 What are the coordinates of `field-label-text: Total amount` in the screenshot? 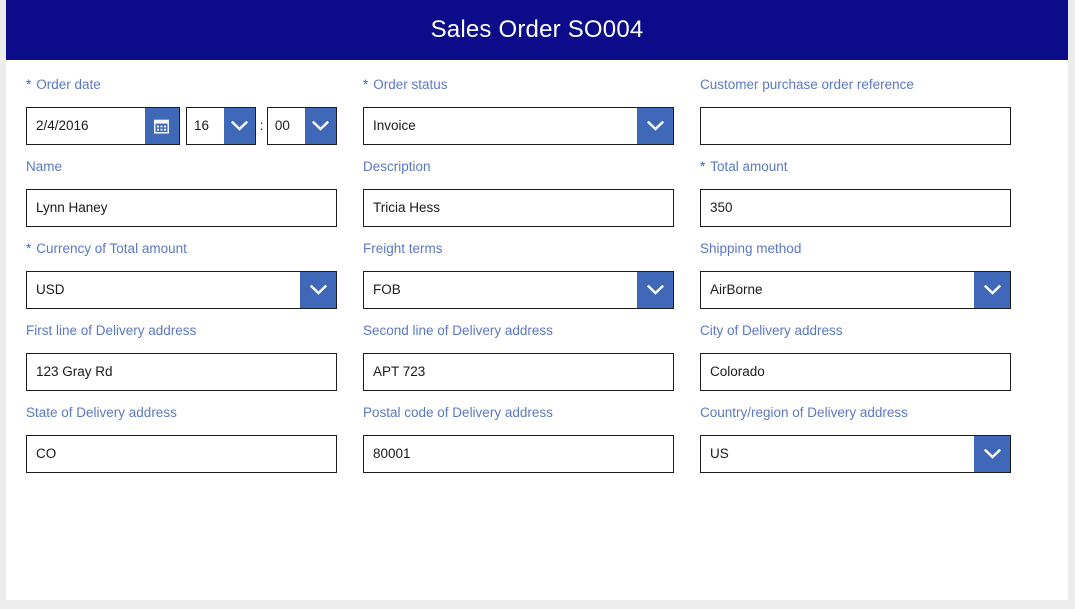 It's located at (749, 166).